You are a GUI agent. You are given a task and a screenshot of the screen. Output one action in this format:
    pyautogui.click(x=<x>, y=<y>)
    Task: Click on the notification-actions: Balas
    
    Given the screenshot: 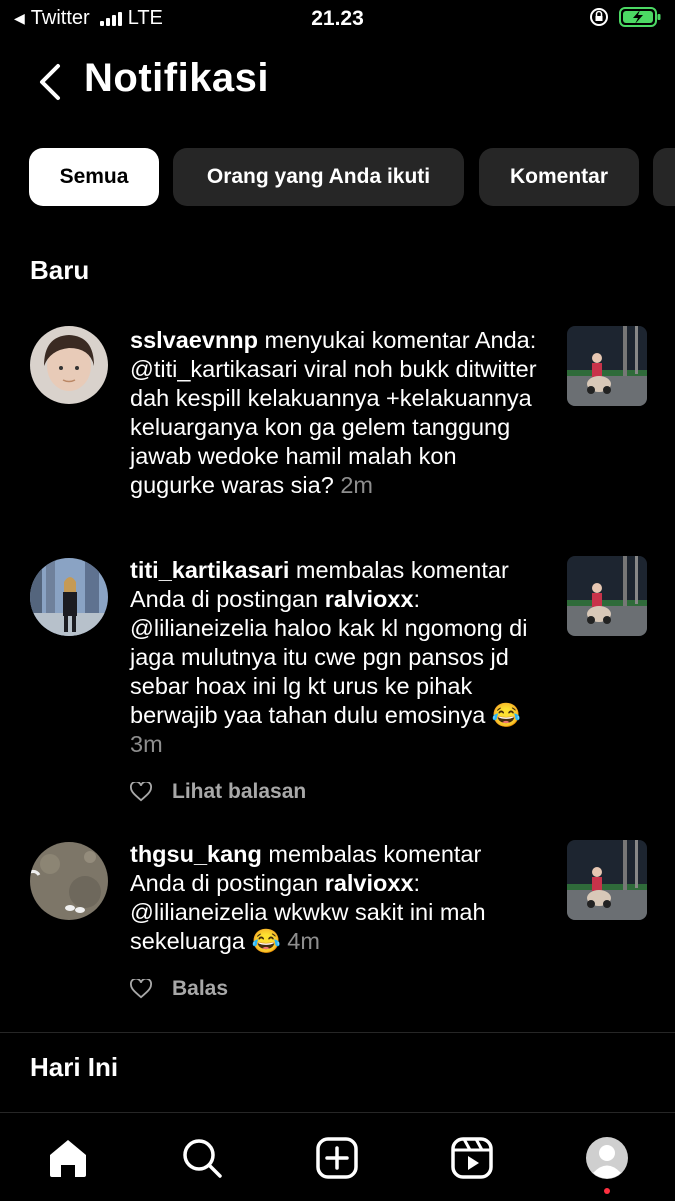 What is the action you would take?
    pyautogui.click(x=179, y=989)
    